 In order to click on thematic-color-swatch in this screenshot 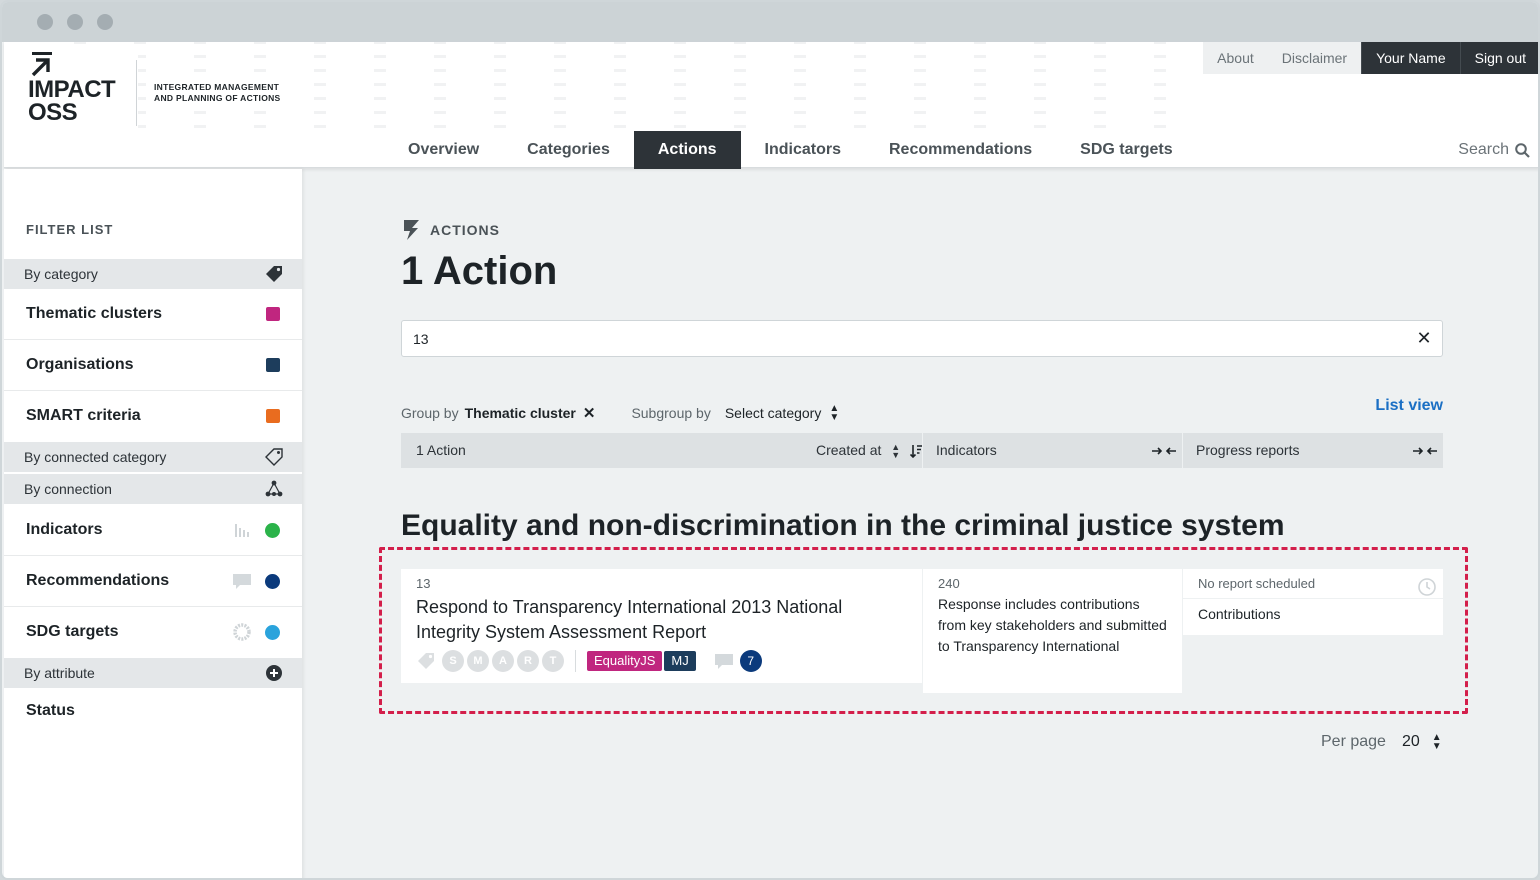, I will do `click(273, 314)`.